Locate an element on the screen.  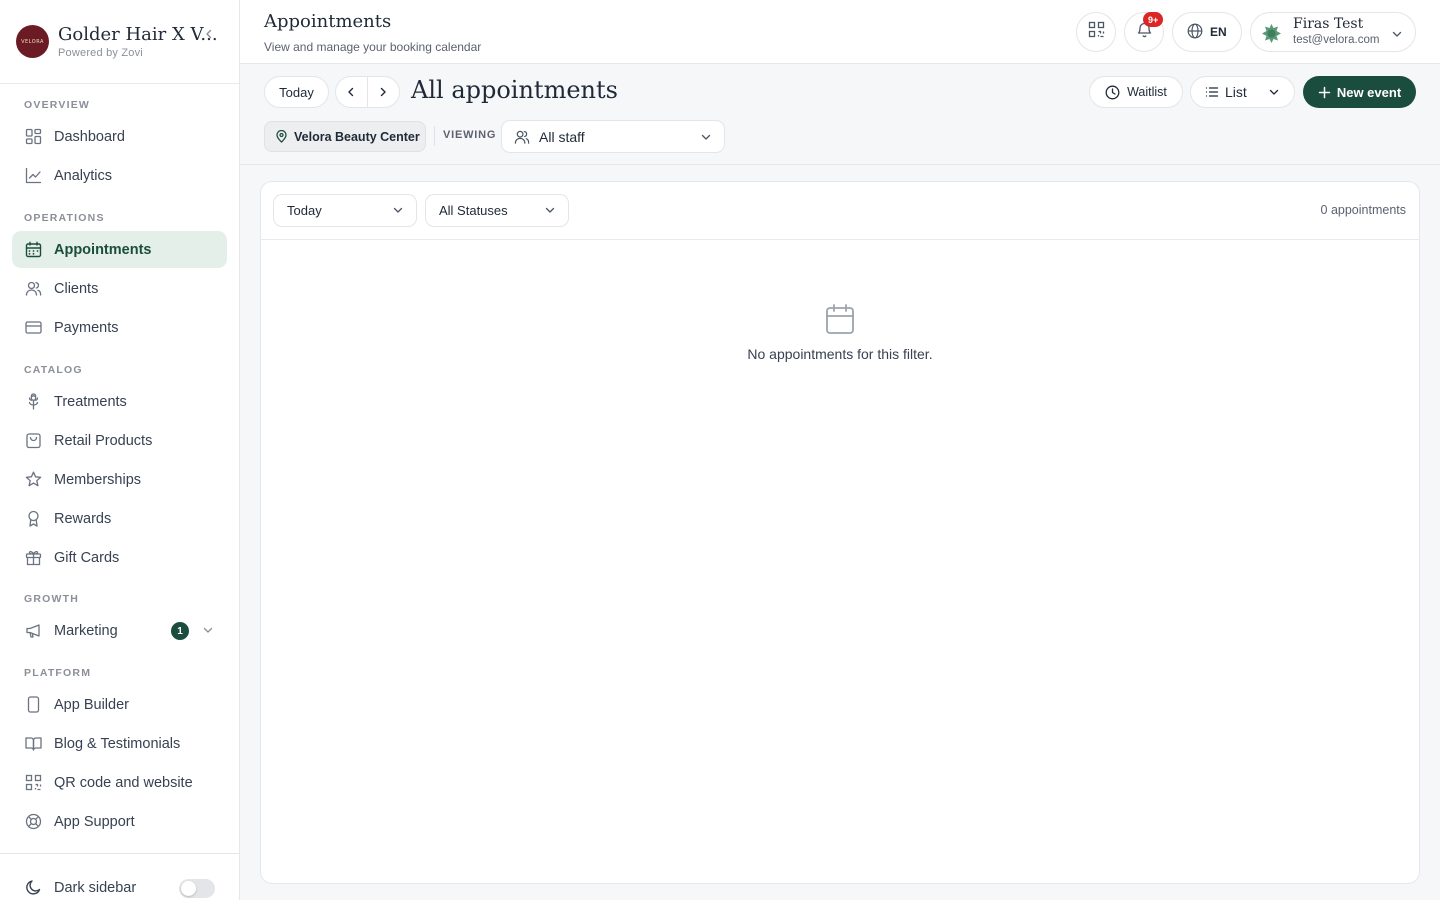
today-label: Today is located at coordinates (296, 92).